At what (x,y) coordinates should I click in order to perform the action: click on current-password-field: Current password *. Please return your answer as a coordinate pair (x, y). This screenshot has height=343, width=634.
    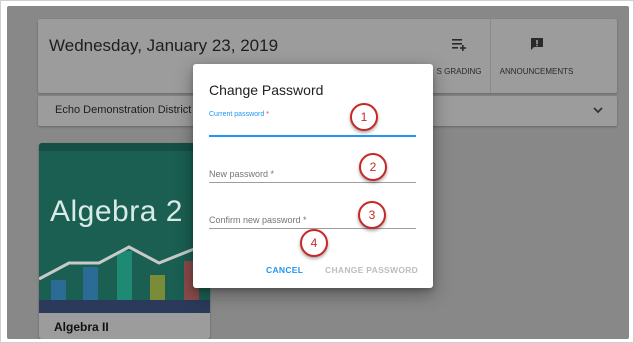
    Looking at the image, I should click on (312, 123).